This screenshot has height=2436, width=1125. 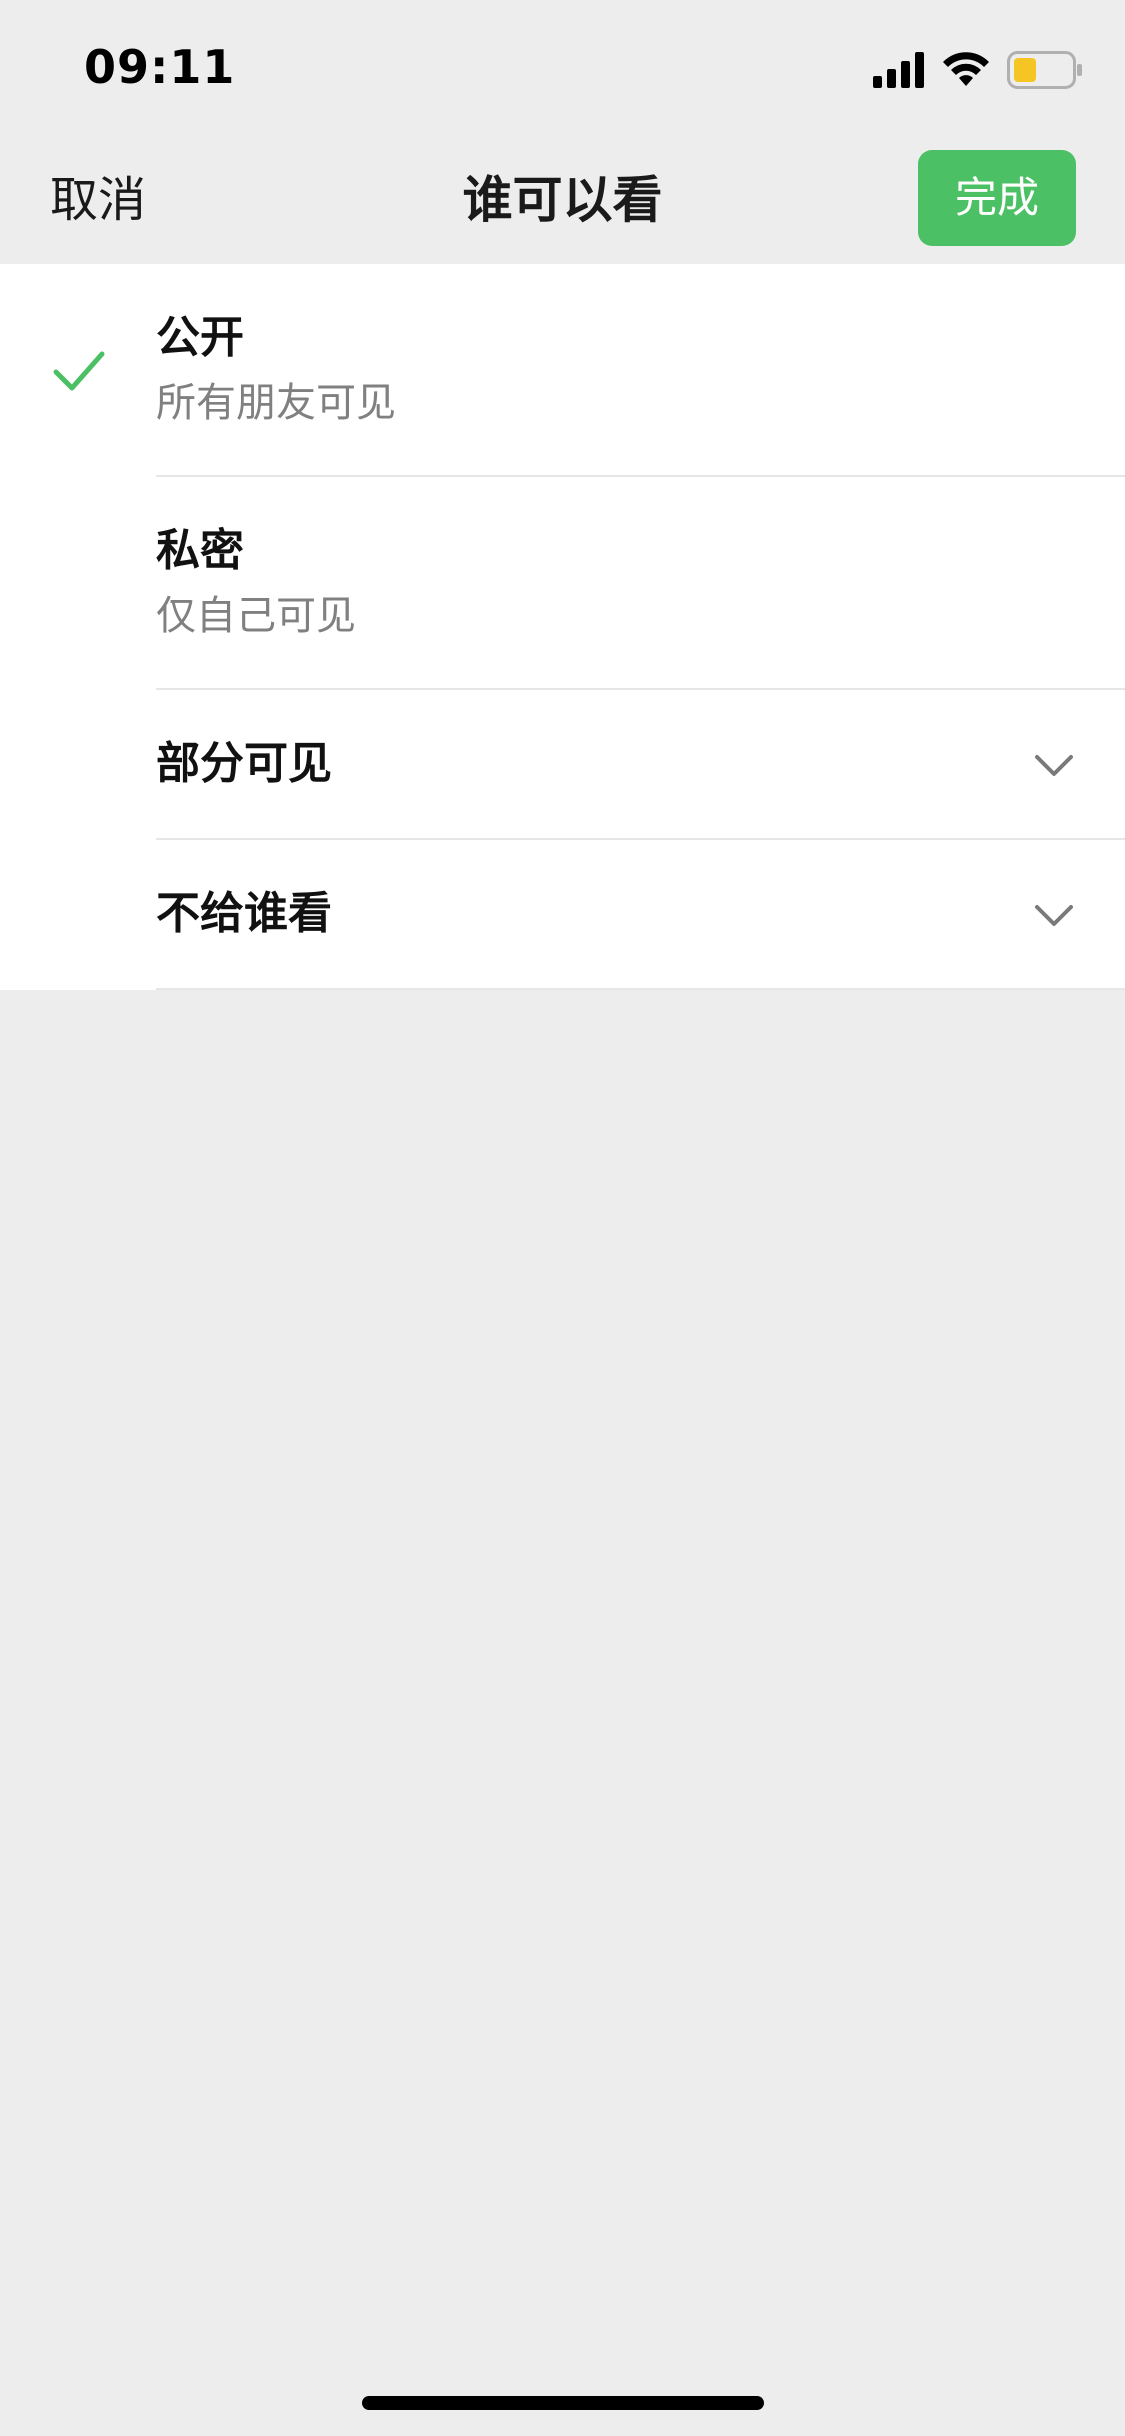 What do you see at coordinates (562, 583) in the screenshot?
I see `option-private: 私密 仅自己可见` at bounding box center [562, 583].